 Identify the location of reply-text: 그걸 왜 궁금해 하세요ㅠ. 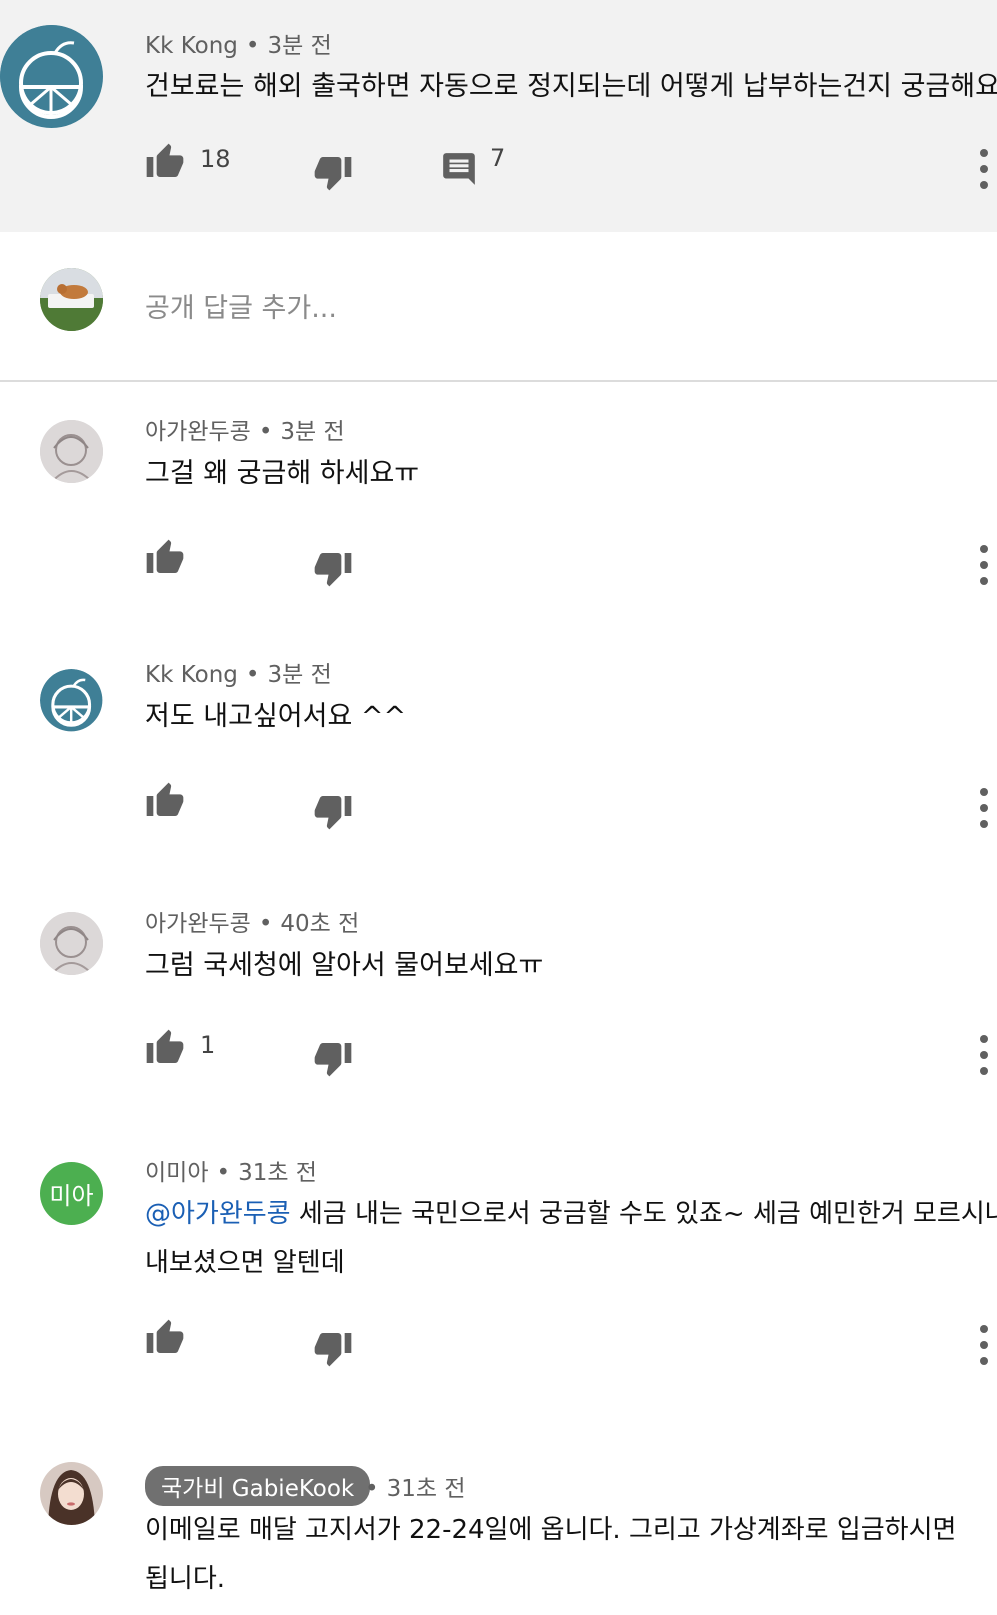
(282, 473).